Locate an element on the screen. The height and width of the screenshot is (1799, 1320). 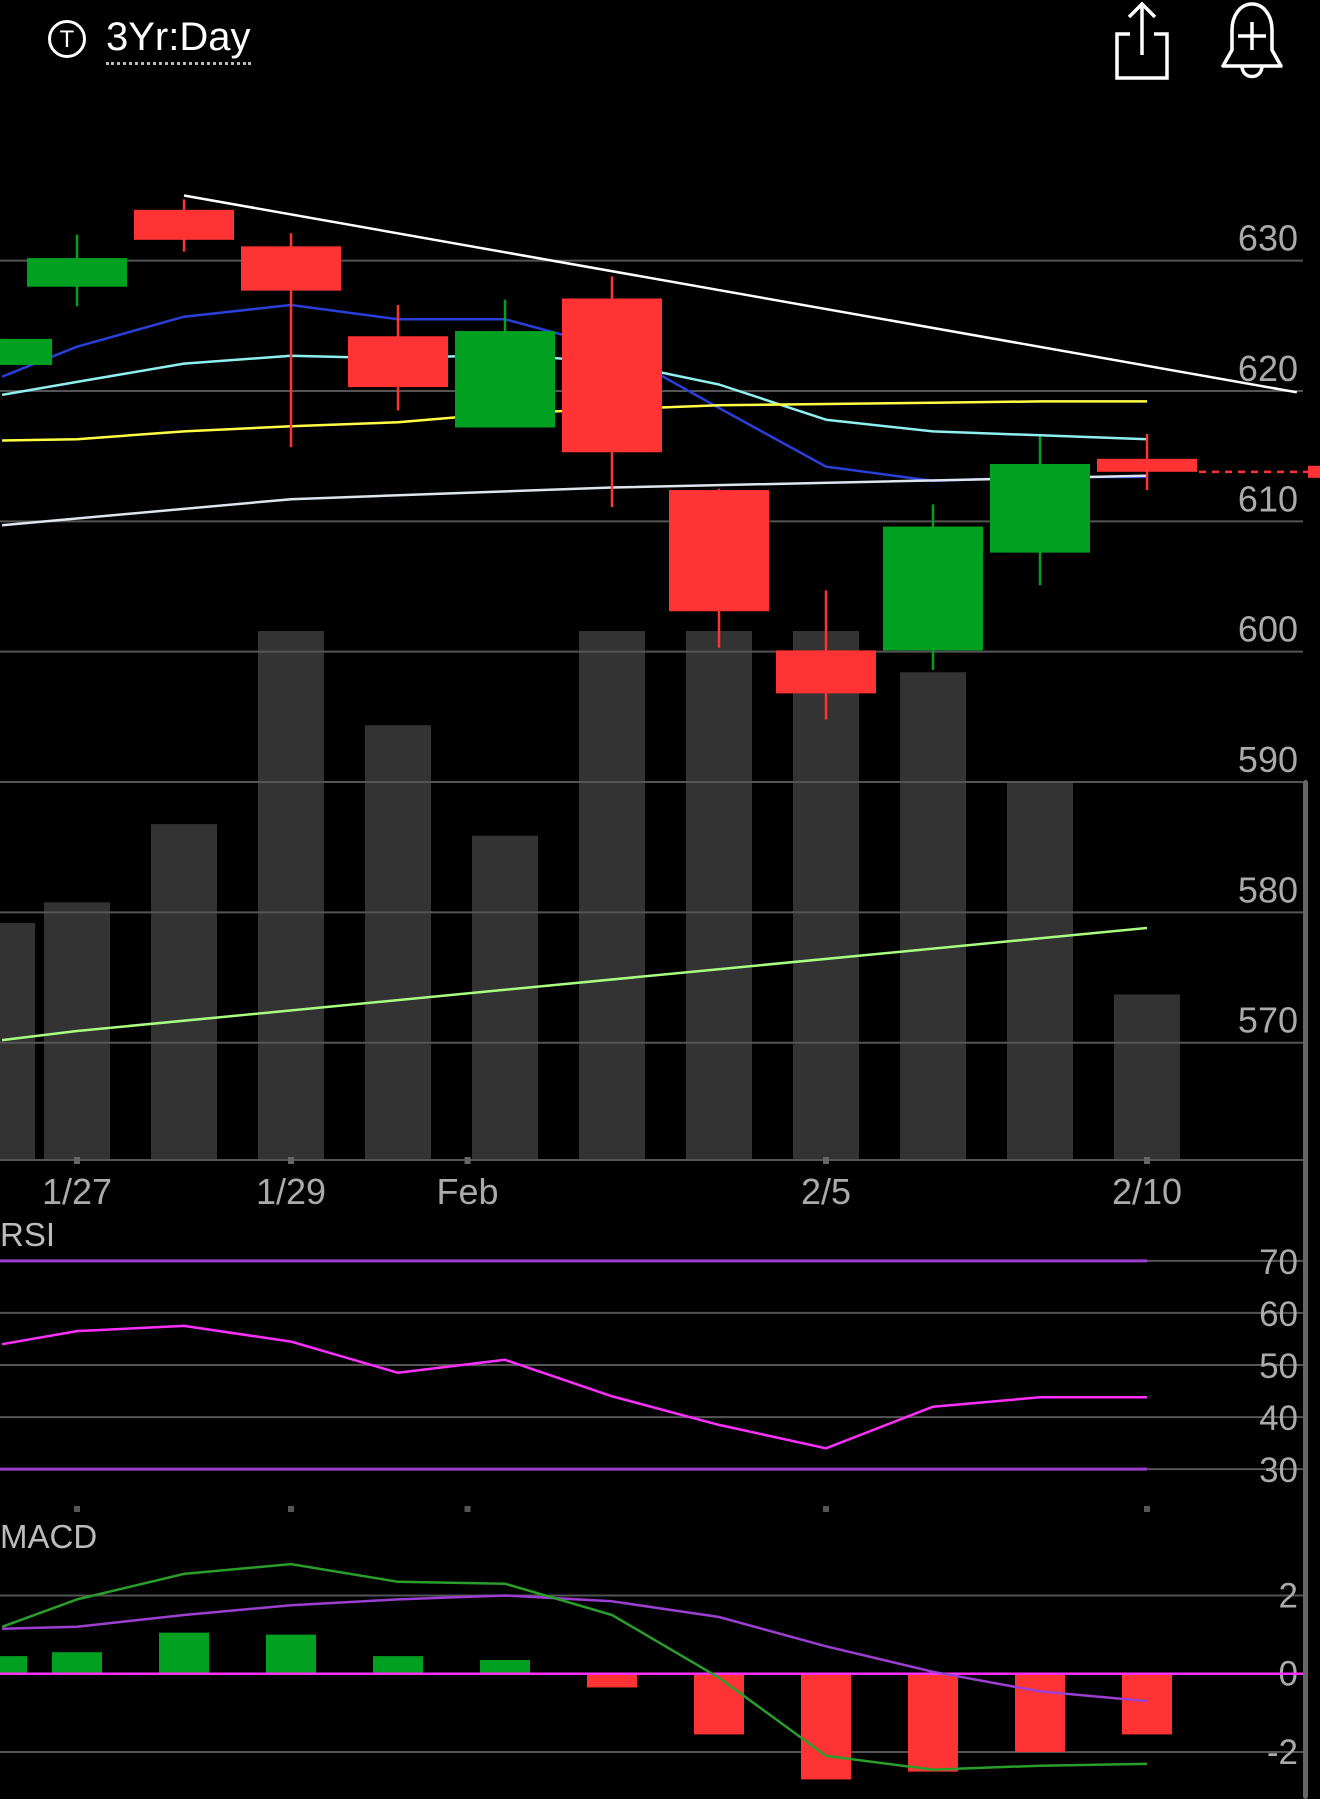
date-label: 2/10 is located at coordinates (1147, 1191).